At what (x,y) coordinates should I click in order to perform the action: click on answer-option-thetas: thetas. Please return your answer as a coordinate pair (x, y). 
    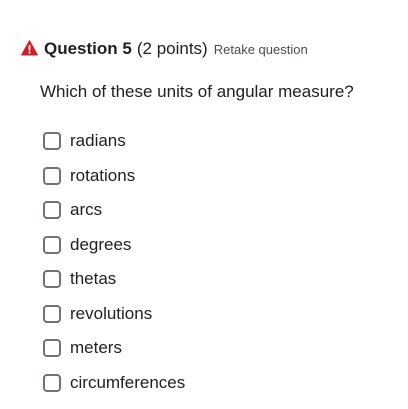
    Looking at the image, I should click on (114, 279).